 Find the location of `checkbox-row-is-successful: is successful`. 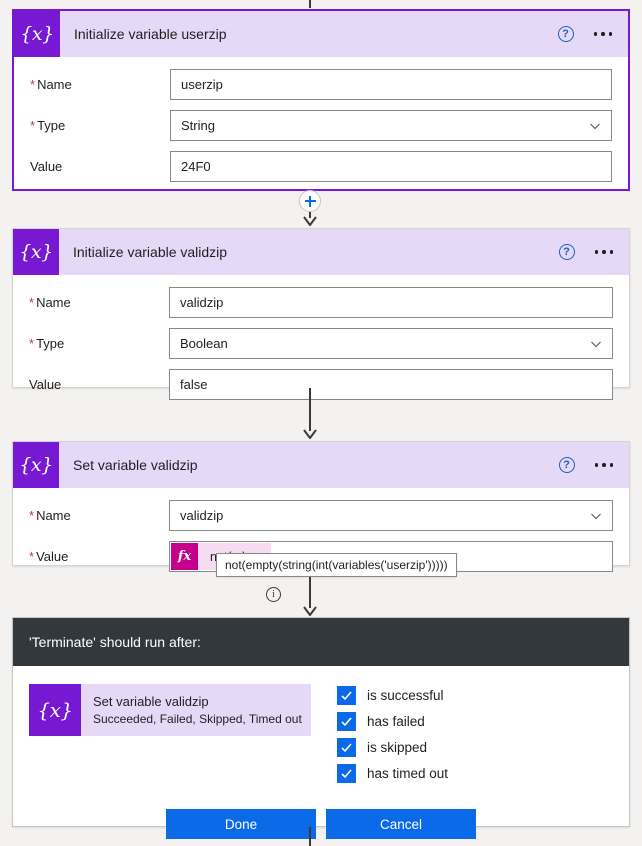

checkbox-row-is-successful: is successful is located at coordinates (392, 695).